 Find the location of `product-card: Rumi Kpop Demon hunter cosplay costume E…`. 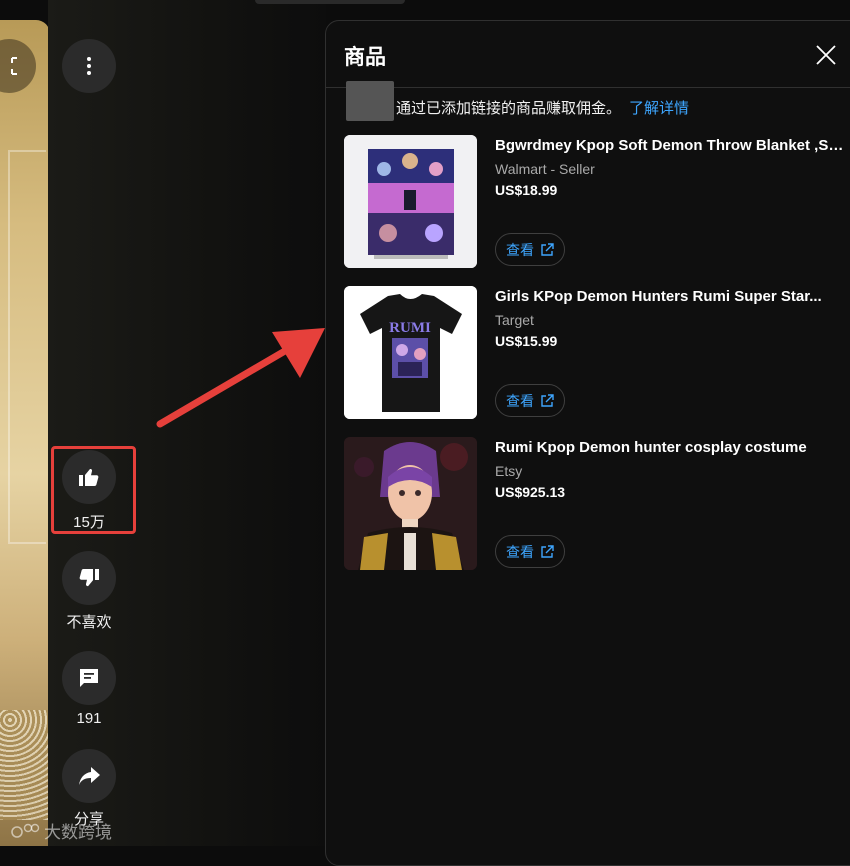

product-card: Rumi Kpop Demon hunter cosplay costume E… is located at coordinates (597, 504).